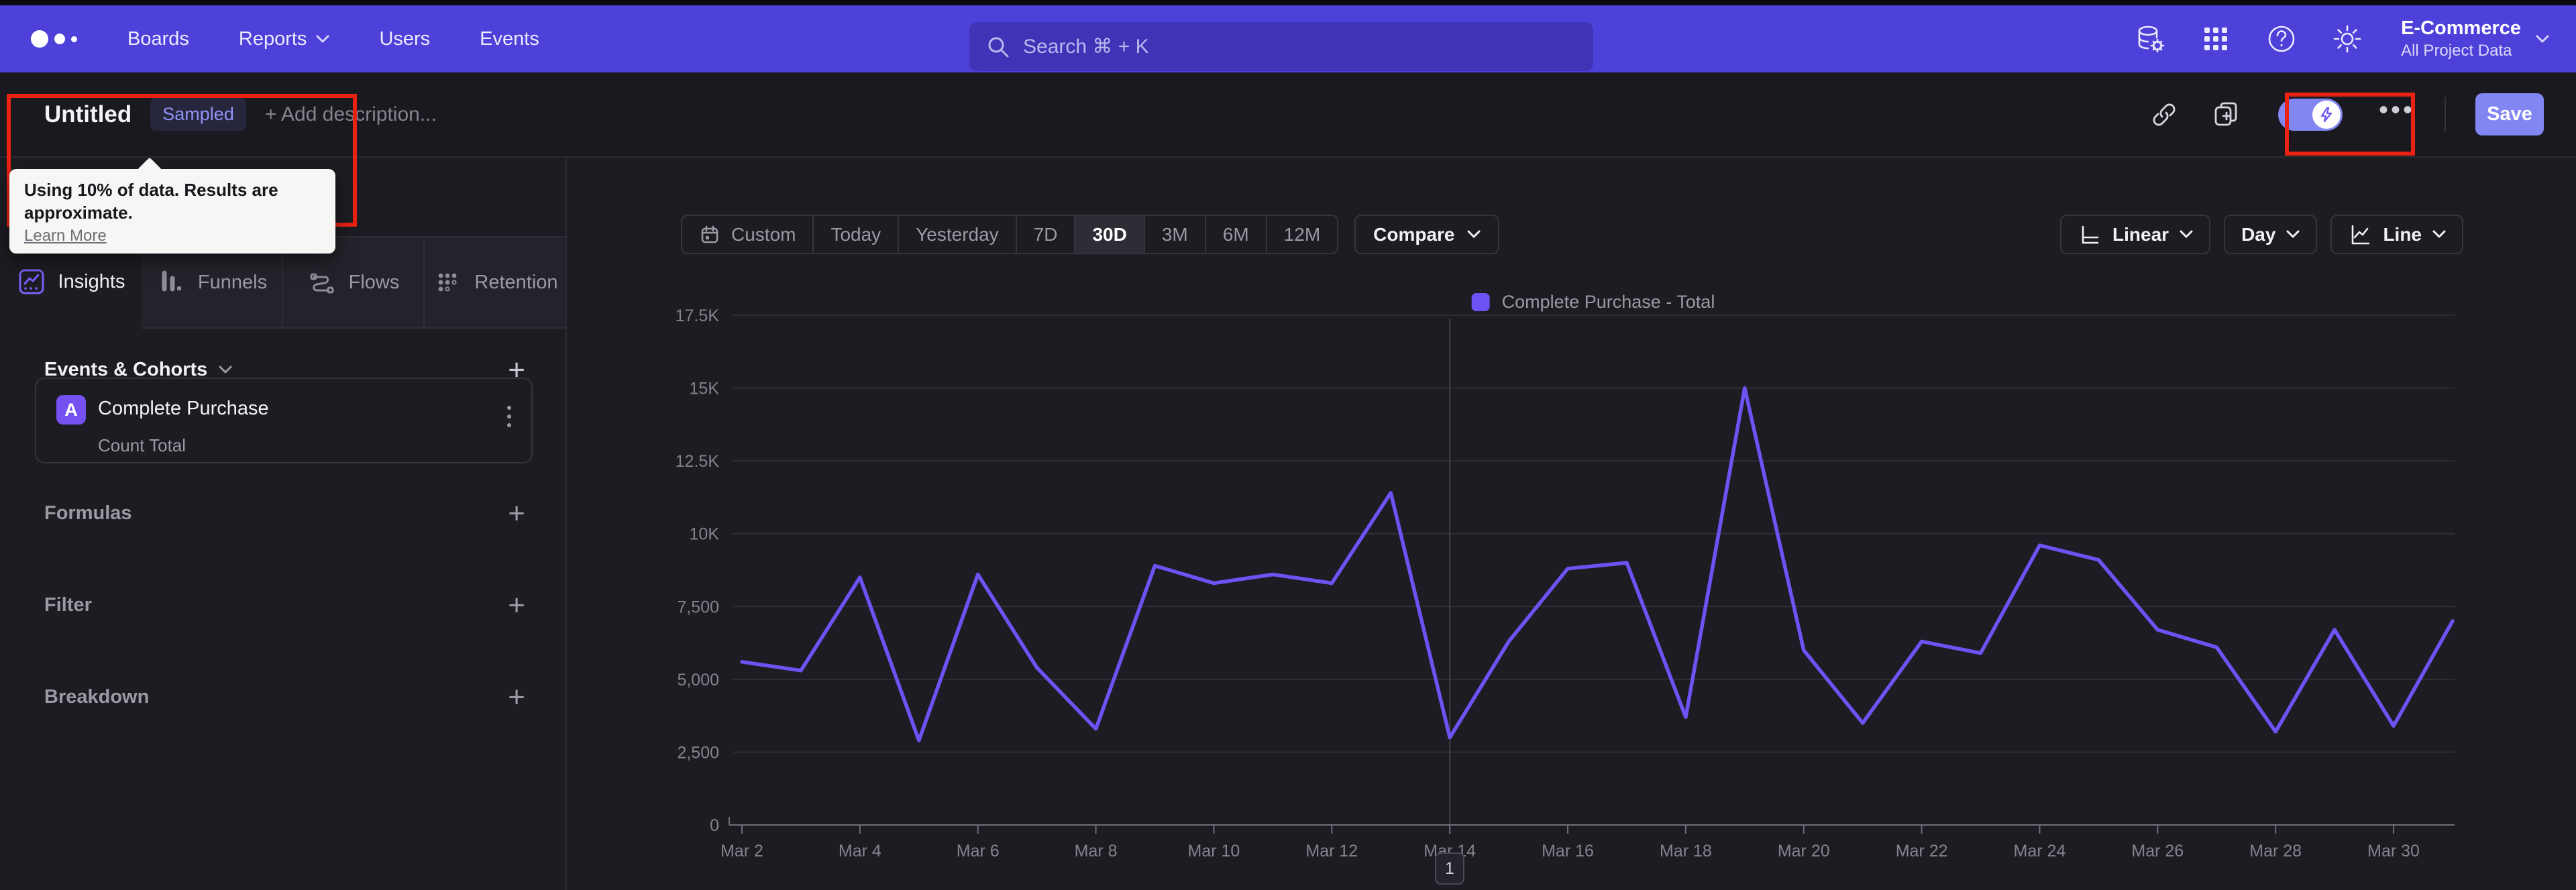 The image size is (2576, 890). What do you see at coordinates (741, 851) in the screenshot?
I see `svg-text: Mar 2` at bounding box center [741, 851].